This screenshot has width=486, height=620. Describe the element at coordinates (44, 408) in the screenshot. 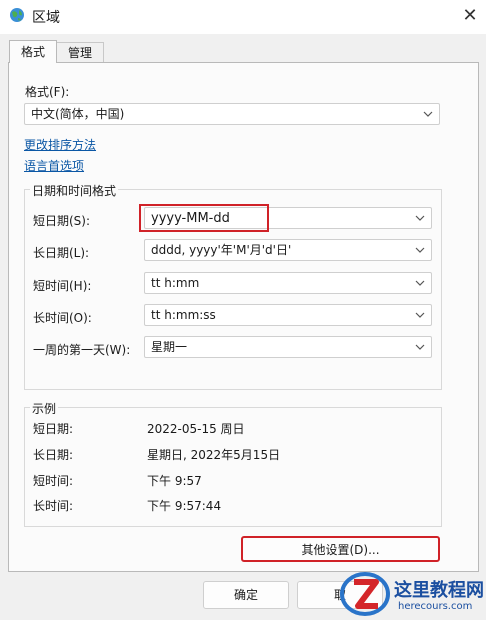

I see `example-group-caption: 示例` at that location.